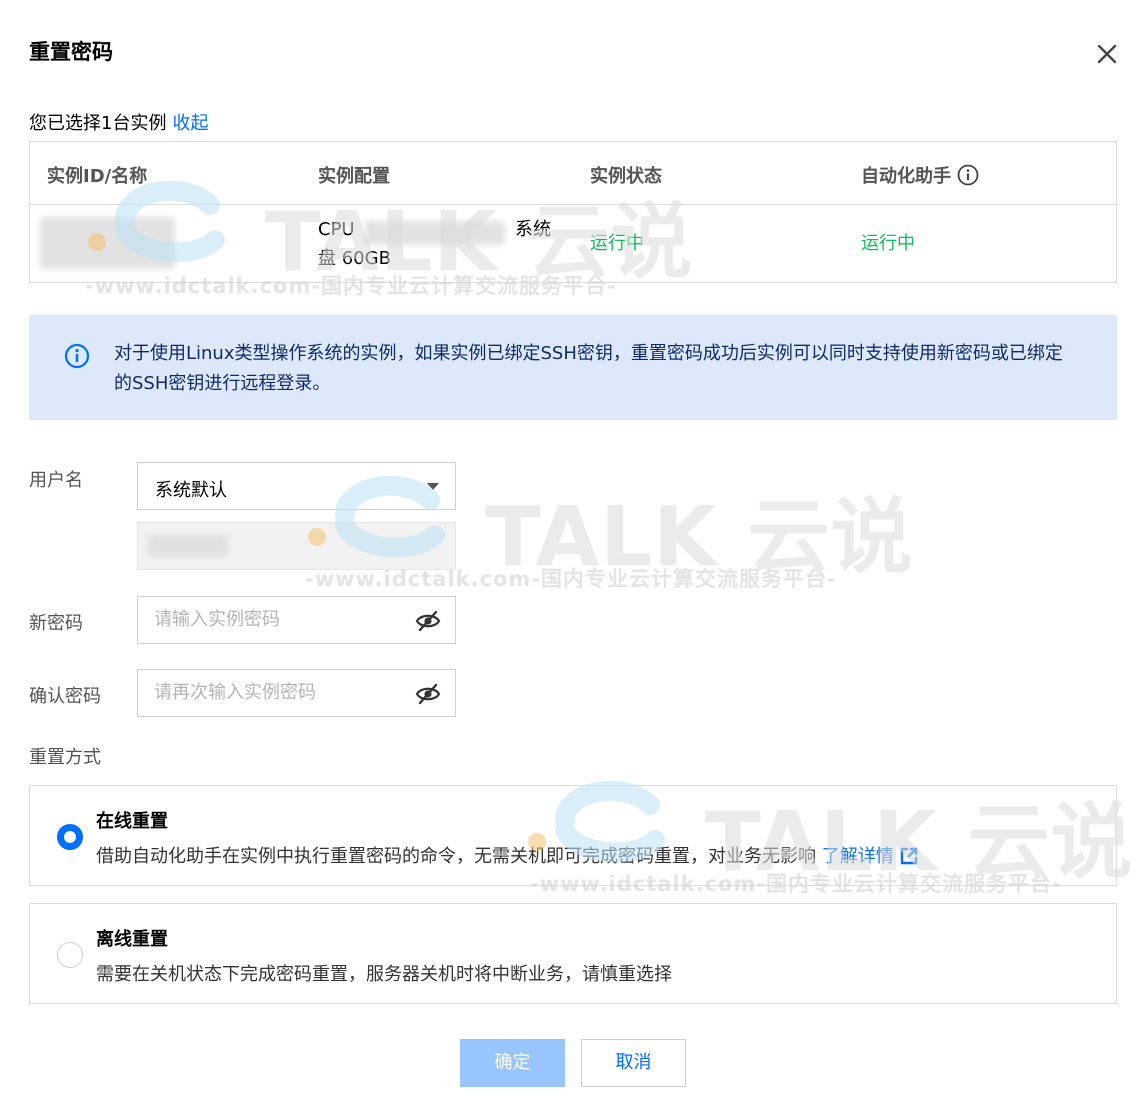 The image size is (1142, 1100). Describe the element at coordinates (626, 176) in the screenshot. I see `header-instance-status: 实例状态` at that location.